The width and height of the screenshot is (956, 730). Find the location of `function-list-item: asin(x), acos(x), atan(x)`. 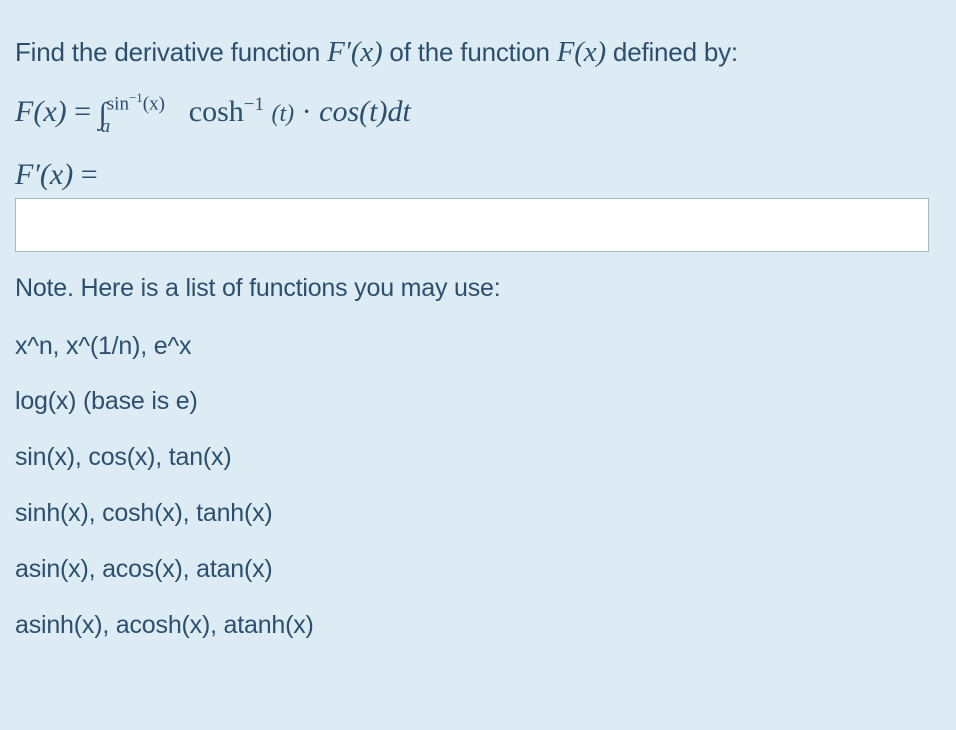

function-list-item: asin(x), acos(x), atan(x) is located at coordinates (144, 569).